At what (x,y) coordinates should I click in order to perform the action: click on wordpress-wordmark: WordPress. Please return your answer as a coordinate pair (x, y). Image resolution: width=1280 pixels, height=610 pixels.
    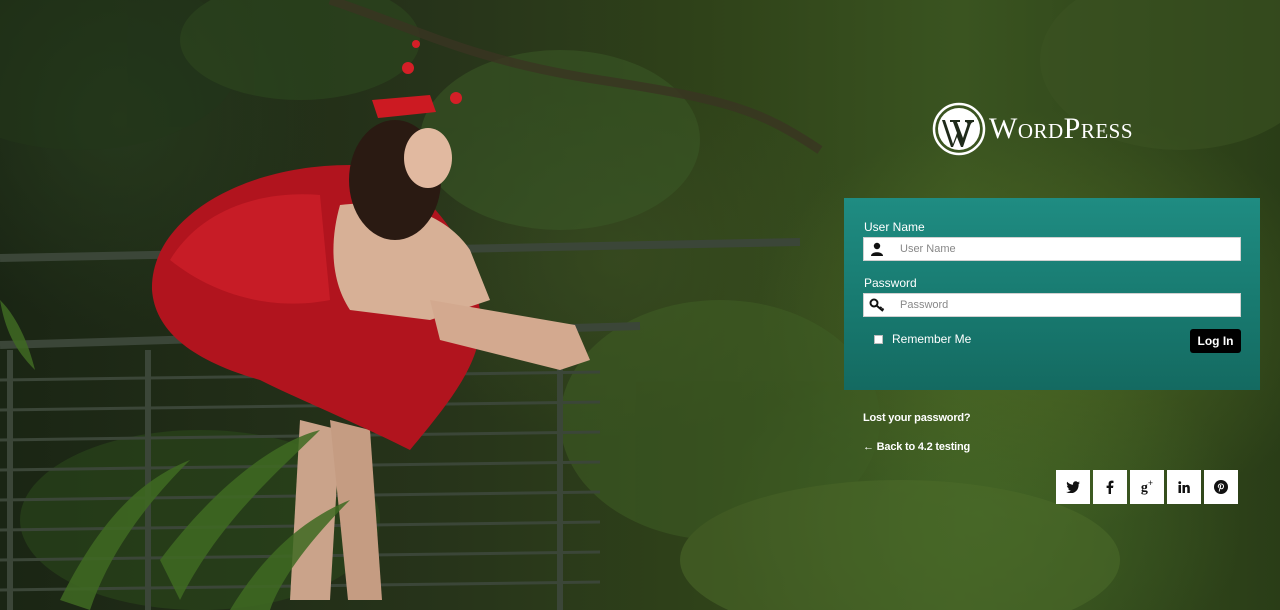
    Looking at the image, I should click on (1061, 128).